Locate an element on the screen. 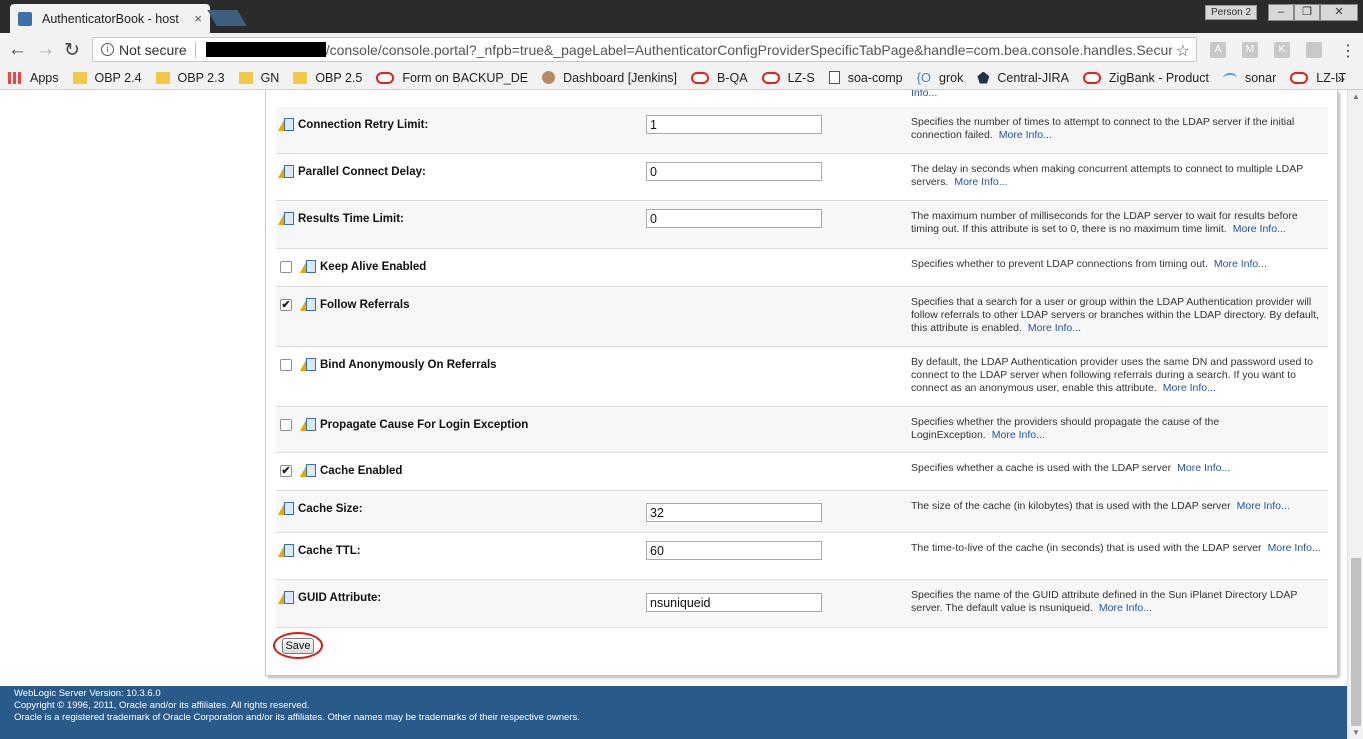 Image resolution: width=1363 pixels, height=739 pixels. setting-label: Bind Anonymously On Referrals is located at coordinates (388, 365).